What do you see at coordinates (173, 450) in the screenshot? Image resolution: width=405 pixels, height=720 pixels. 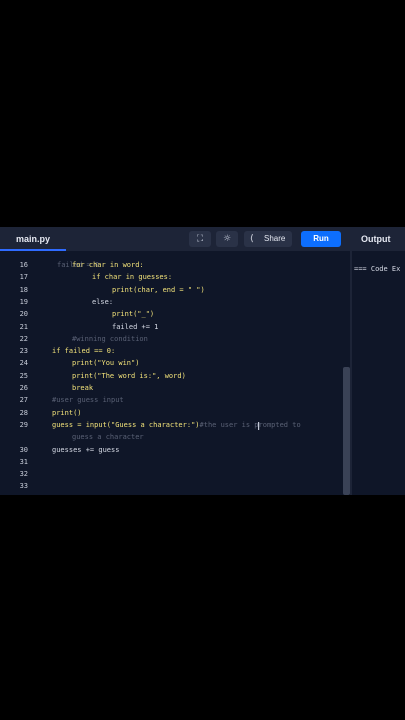 I see `code-line: 30 guesses += guess` at bounding box center [173, 450].